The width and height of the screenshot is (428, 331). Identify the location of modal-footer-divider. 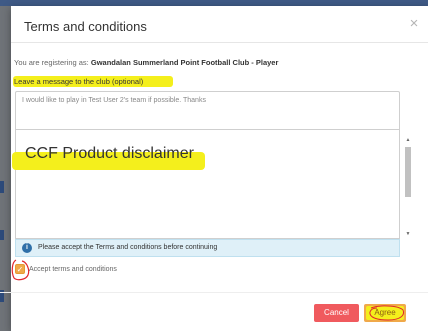
(214, 292).